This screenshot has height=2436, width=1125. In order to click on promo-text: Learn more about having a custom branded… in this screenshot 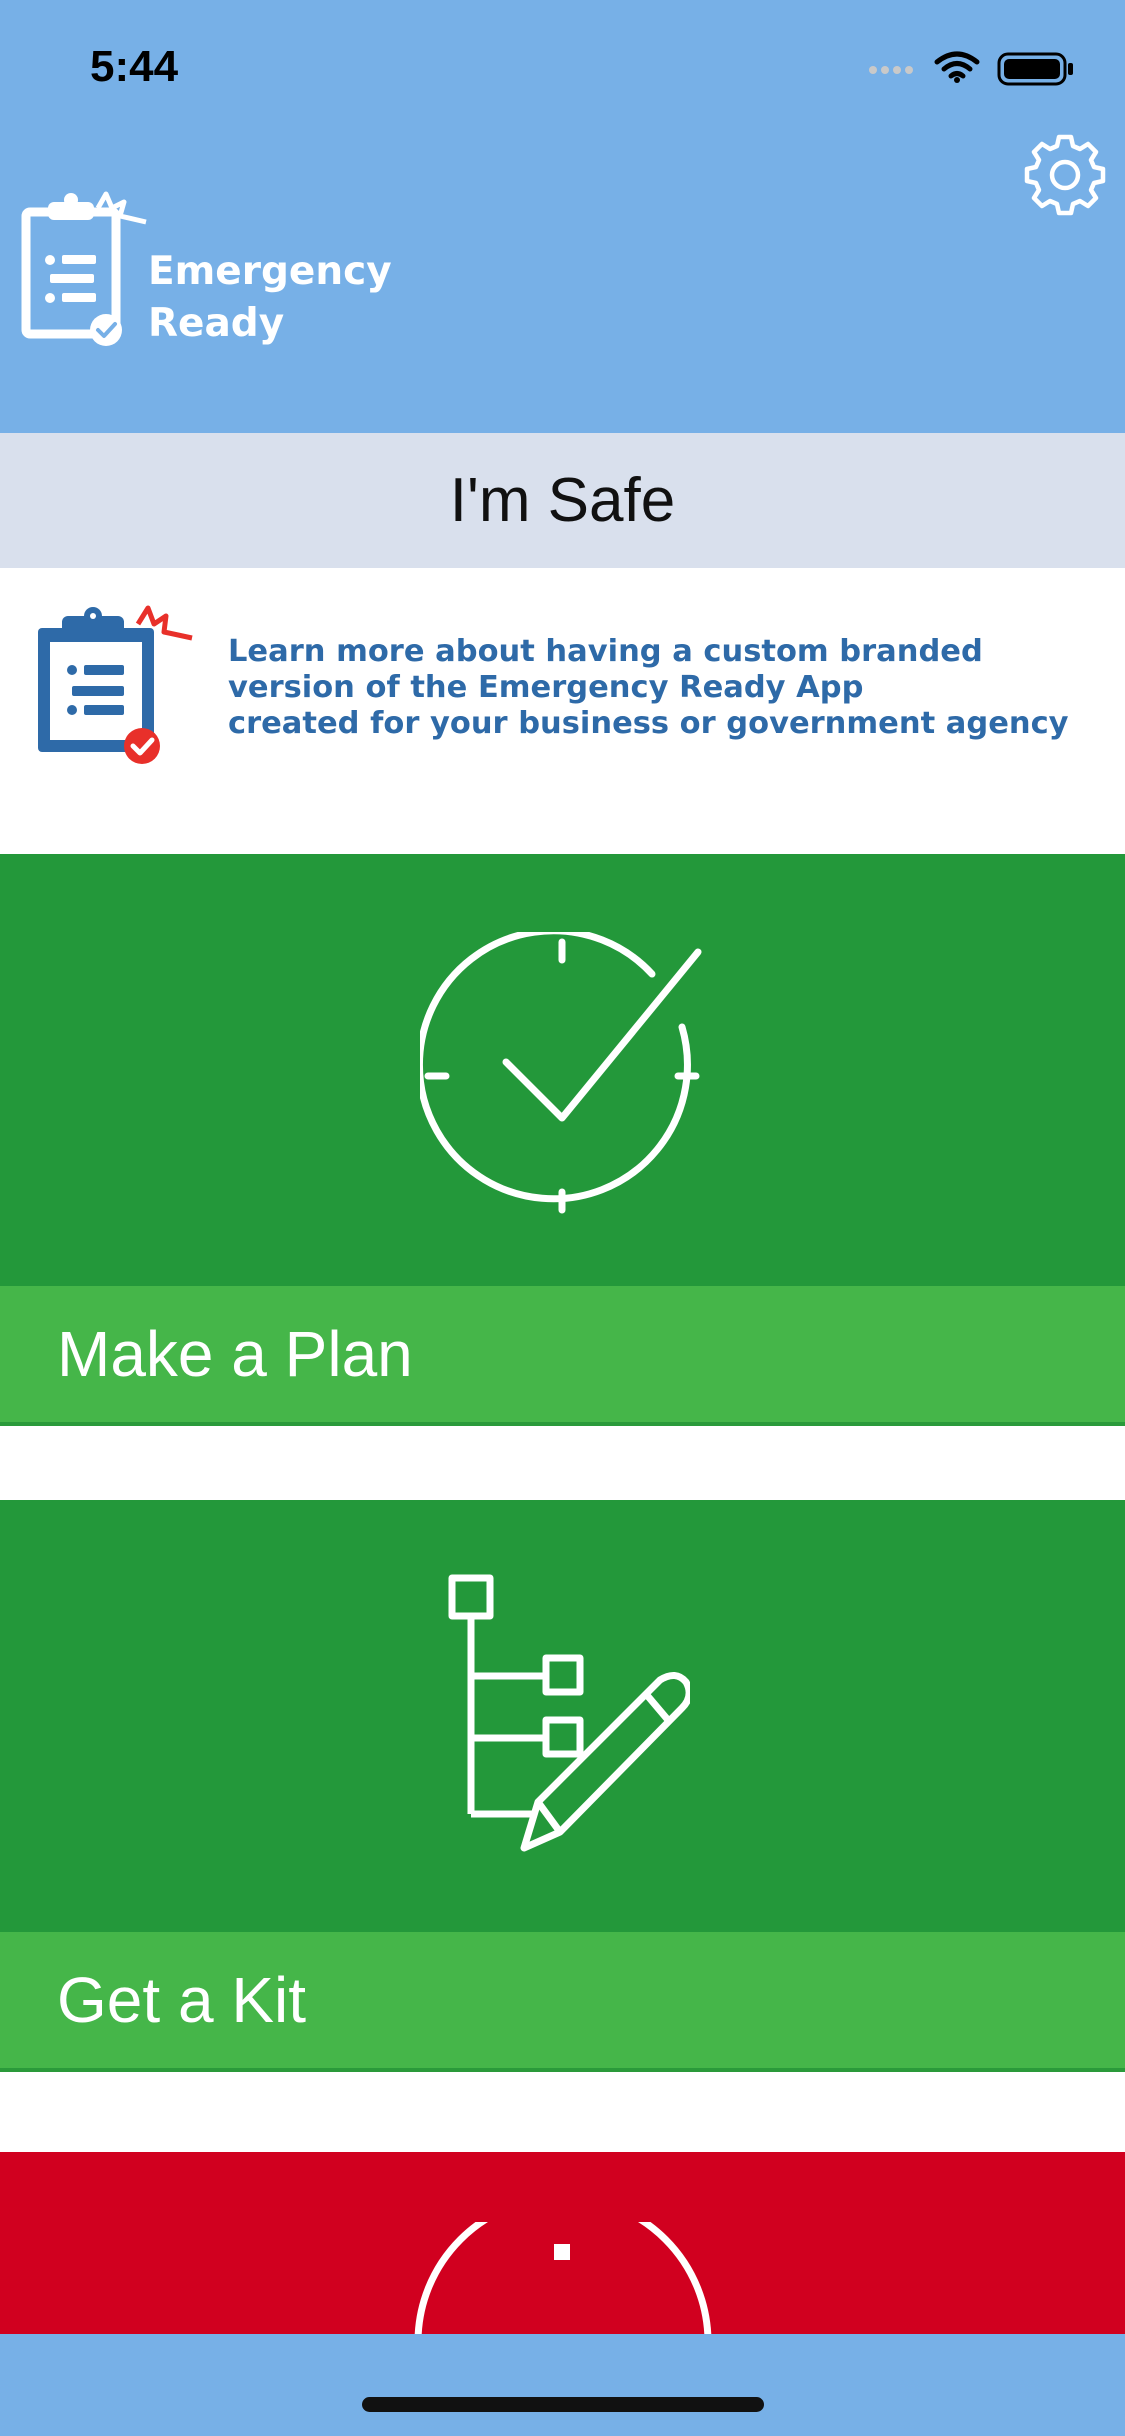, I will do `click(673, 688)`.